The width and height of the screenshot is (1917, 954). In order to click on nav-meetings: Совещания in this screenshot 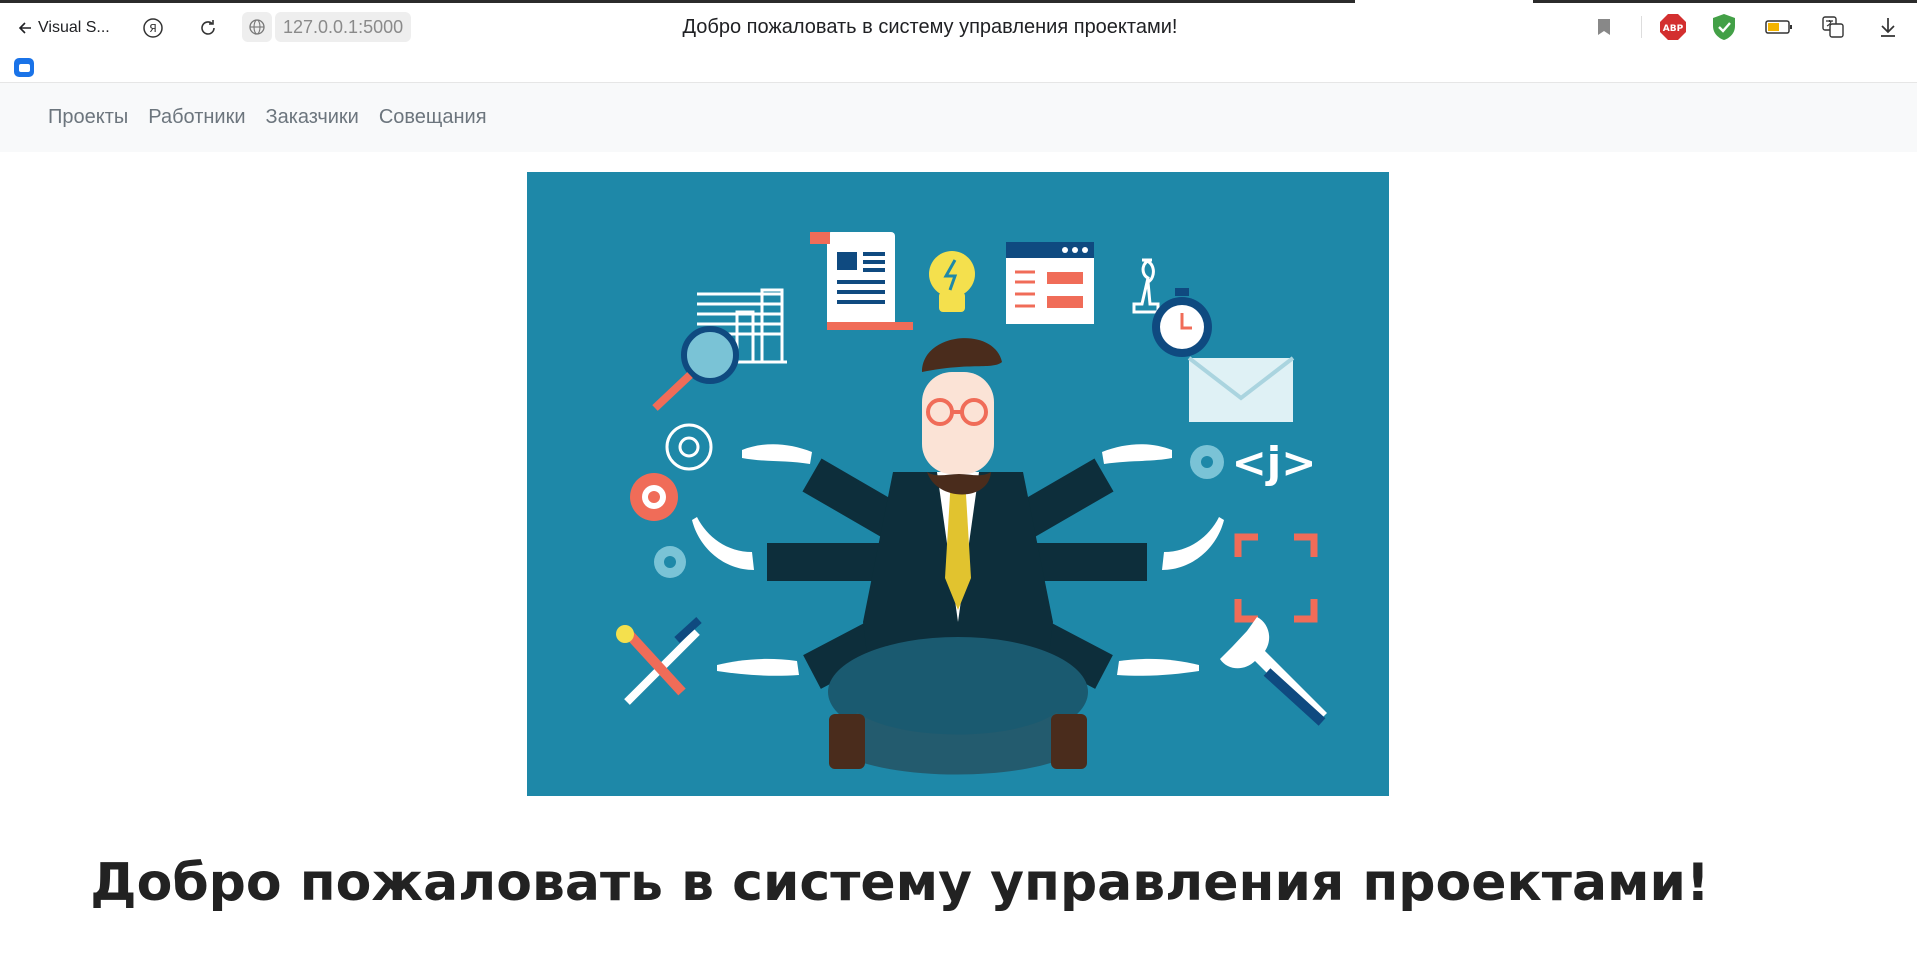, I will do `click(433, 117)`.